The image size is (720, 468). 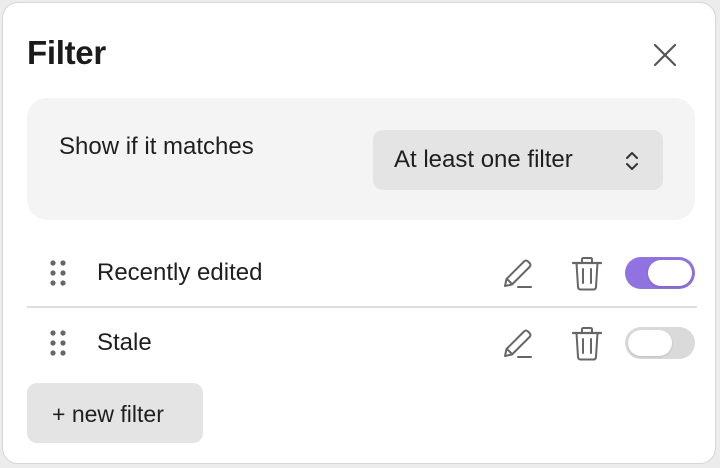 I want to click on filter-label: Stale, so click(x=124, y=342).